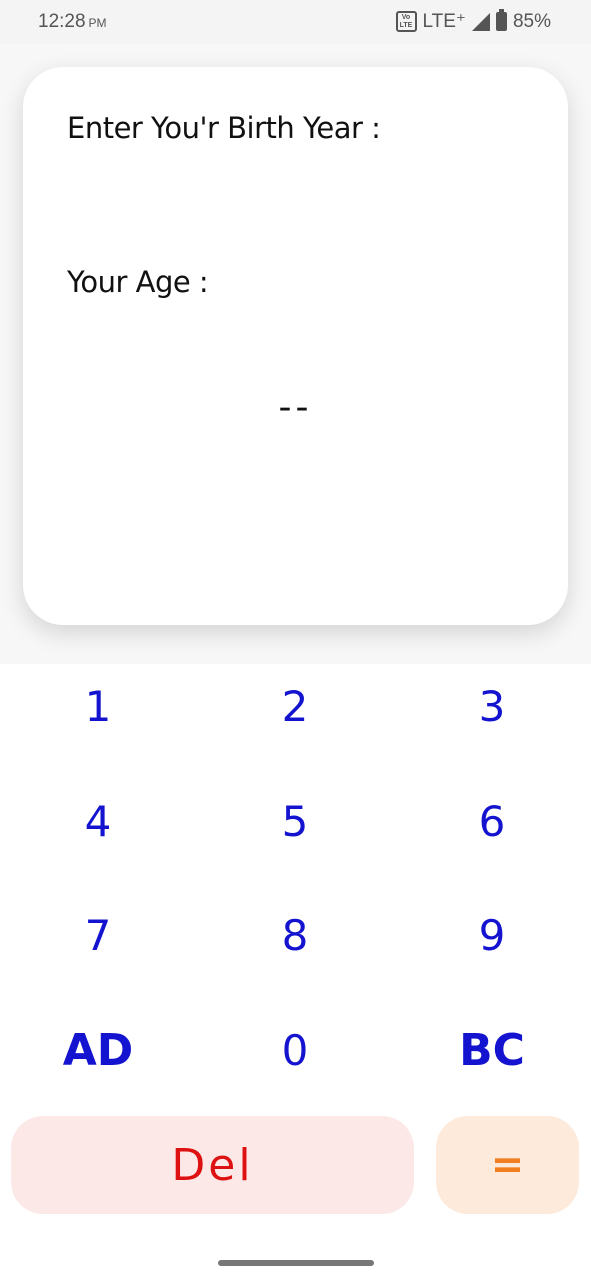  What do you see at coordinates (295, 22) in the screenshot?
I see `status-bar: 12:28 PM Vo LTE LTE⁺ 85%` at bounding box center [295, 22].